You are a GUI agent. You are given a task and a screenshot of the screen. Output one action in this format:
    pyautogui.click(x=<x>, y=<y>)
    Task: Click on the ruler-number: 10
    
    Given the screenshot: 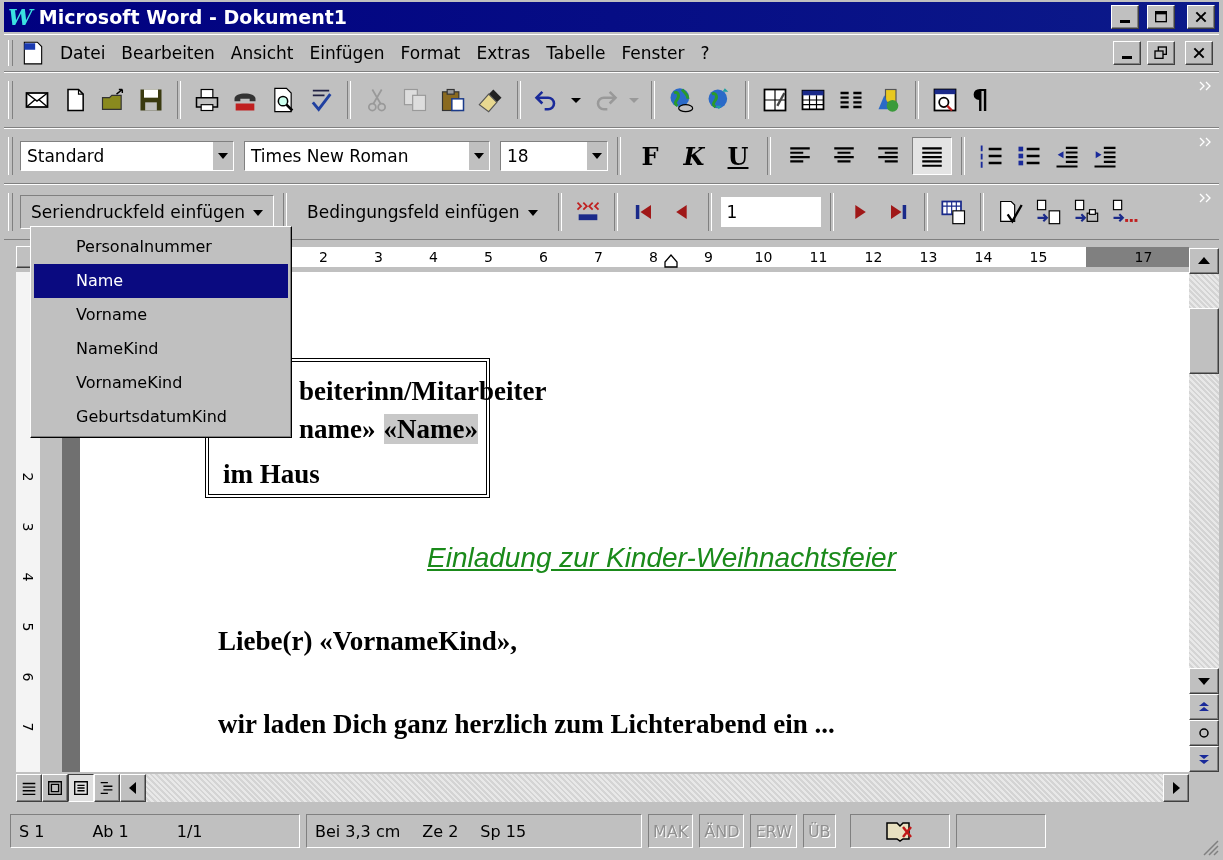 What is the action you would take?
    pyautogui.click(x=763, y=257)
    